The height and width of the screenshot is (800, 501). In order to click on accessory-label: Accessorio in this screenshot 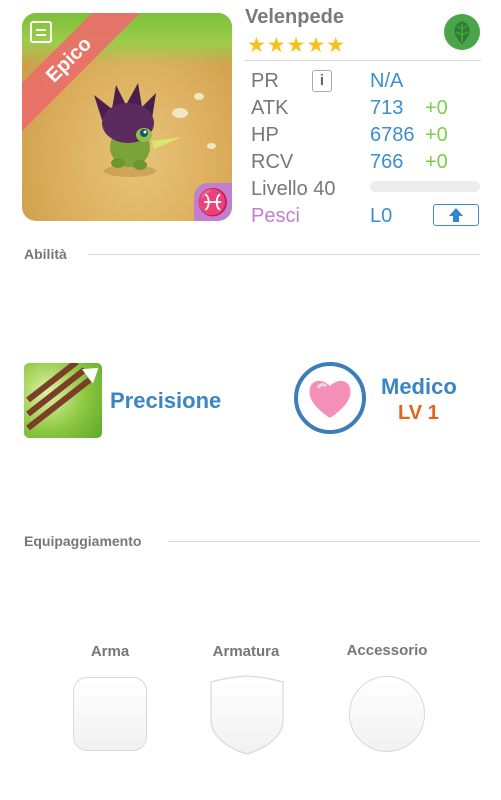, I will do `click(387, 650)`.